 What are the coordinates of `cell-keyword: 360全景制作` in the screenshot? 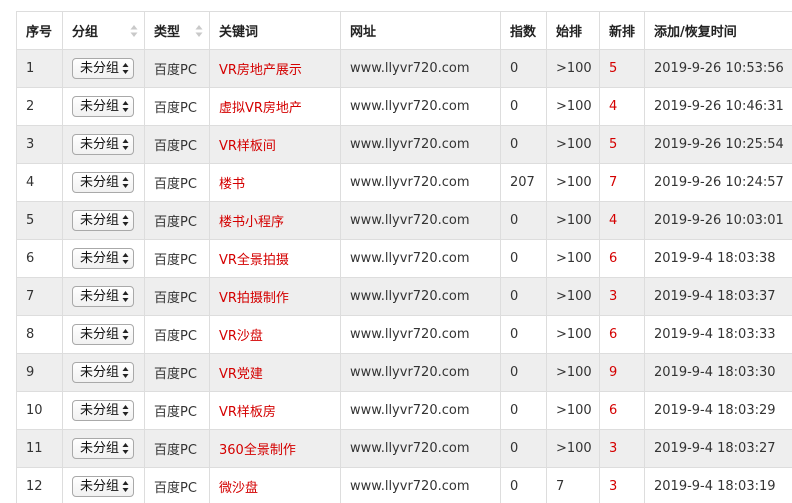 It's located at (275, 448).